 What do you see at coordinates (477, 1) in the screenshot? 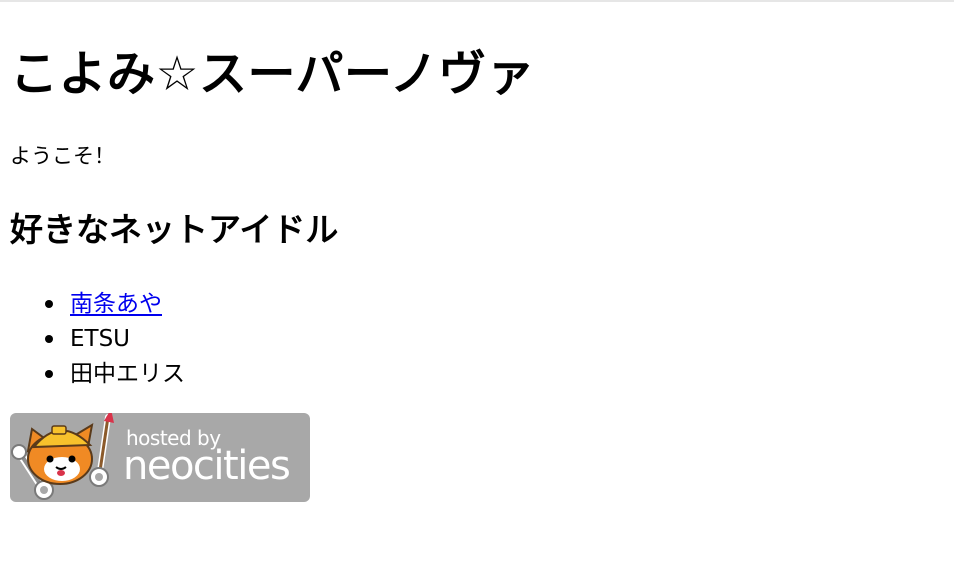
I see `top-border` at bounding box center [477, 1].